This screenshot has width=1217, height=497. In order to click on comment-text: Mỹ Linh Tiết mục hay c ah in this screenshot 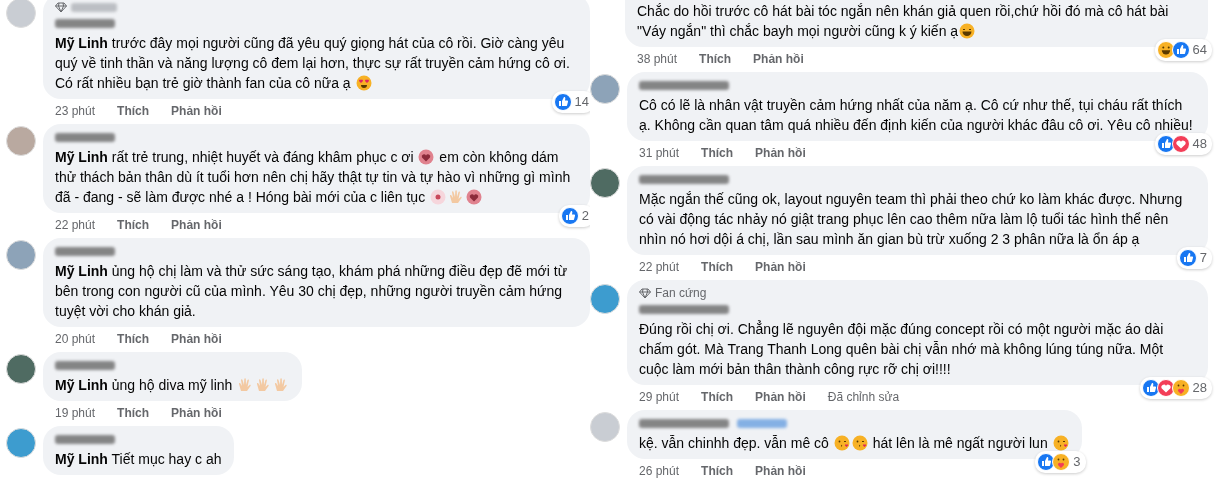, I will do `click(138, 459)`.